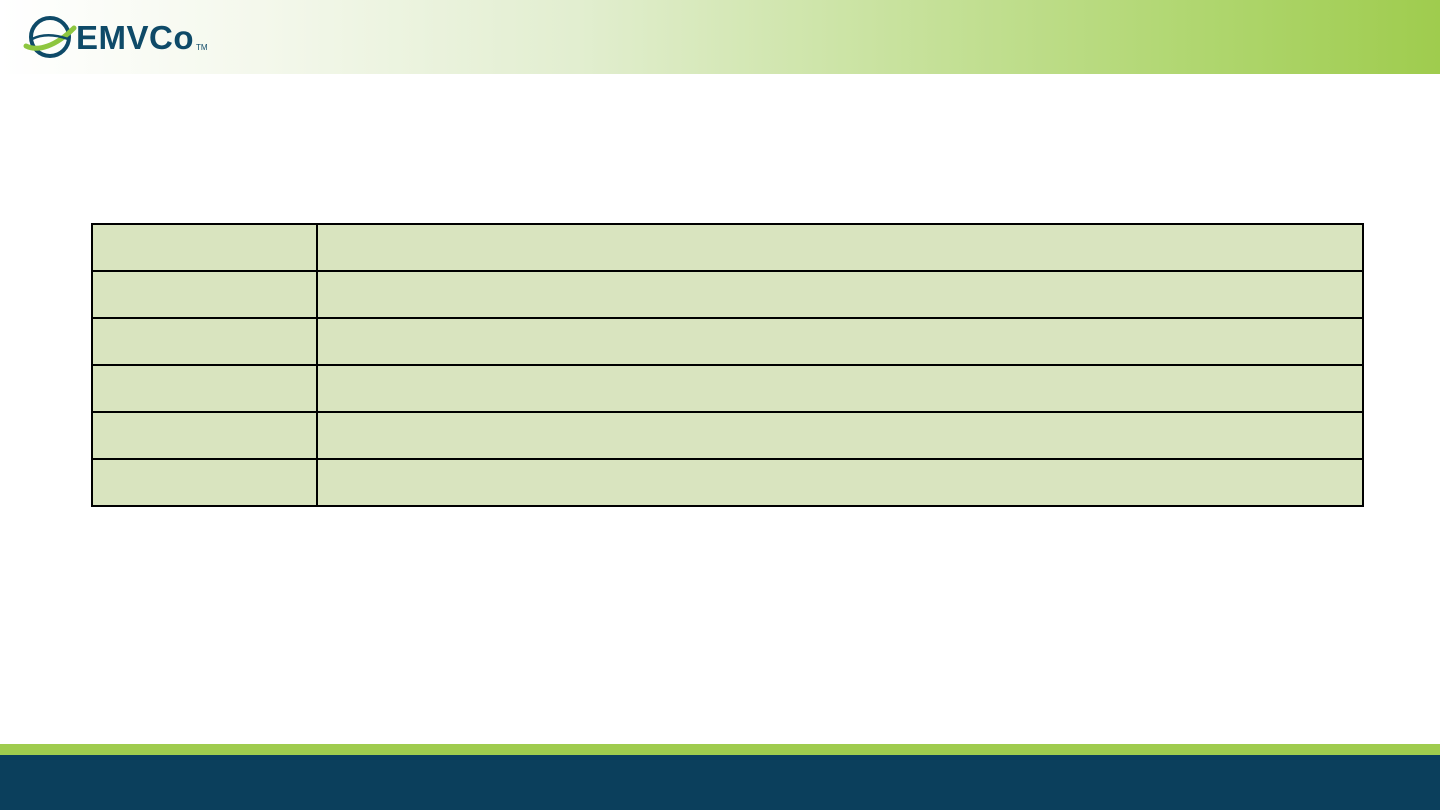  Describe the element at coordinates (202, 47) in the screenshot. I see `trademark-mark: TM` at that location.